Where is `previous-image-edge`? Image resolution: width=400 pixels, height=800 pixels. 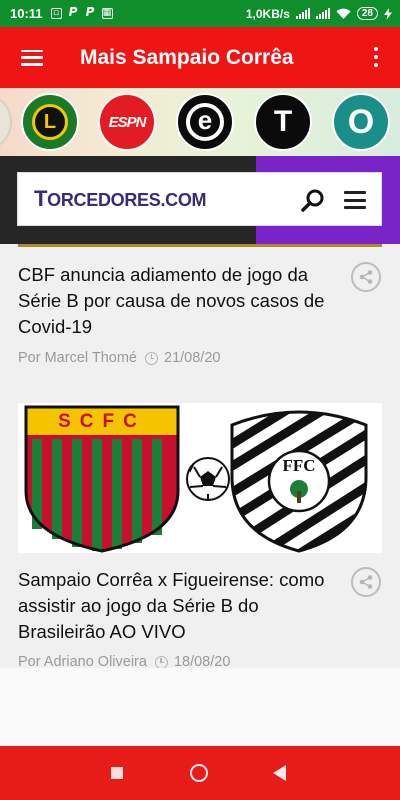 previous-image-edge is located at coordinates (200, 245).